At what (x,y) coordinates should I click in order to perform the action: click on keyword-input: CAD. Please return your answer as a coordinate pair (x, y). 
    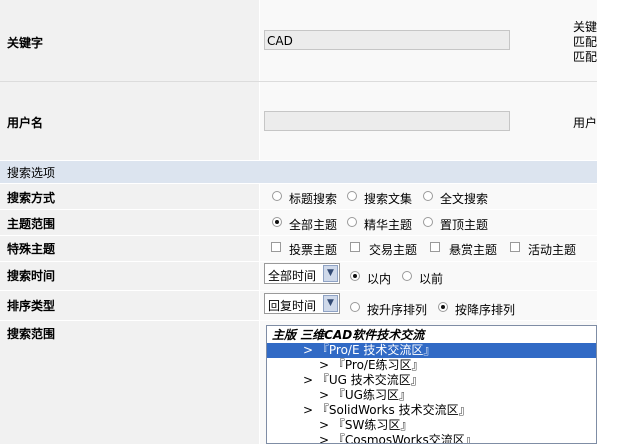
    Looking at the image, I should click on (387, 40).